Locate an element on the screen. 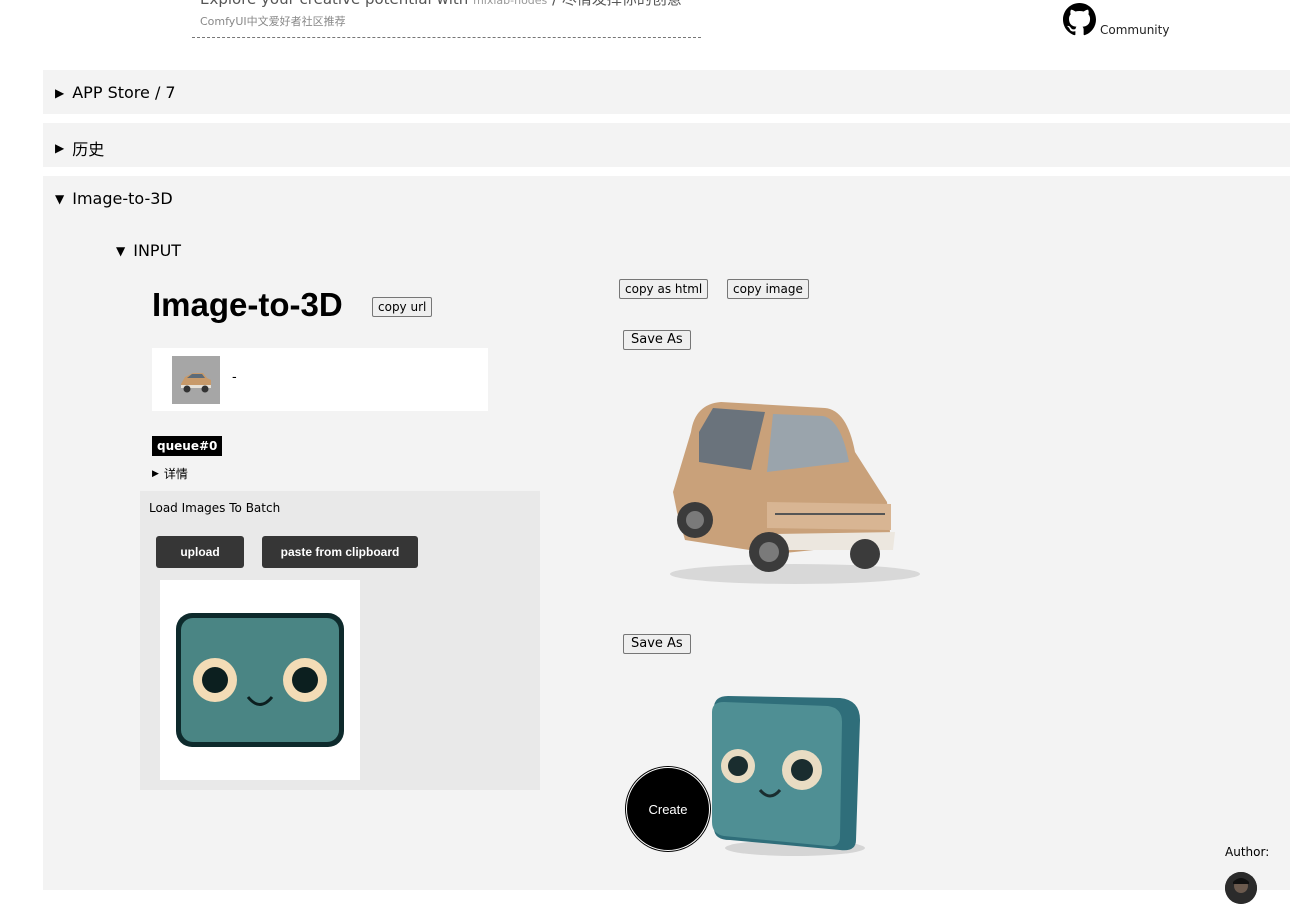 The image size is (1290, 904). paste-clipboard-button: paste from clipboard is located at coordinates (340, 552).